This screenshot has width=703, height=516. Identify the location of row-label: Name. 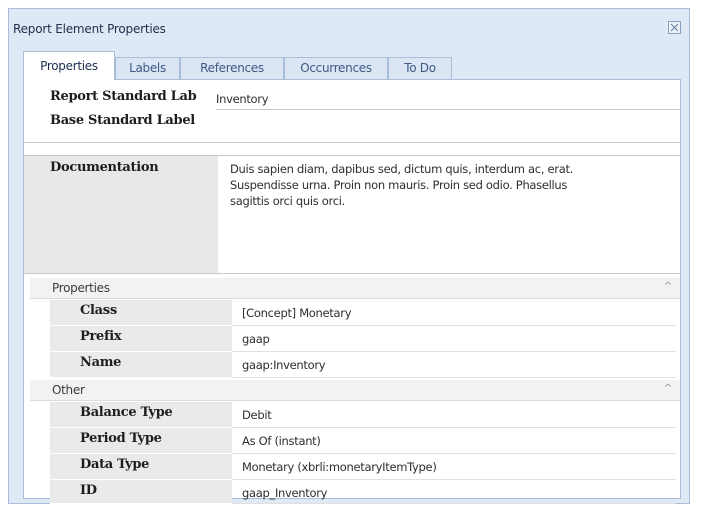
(101, 362).